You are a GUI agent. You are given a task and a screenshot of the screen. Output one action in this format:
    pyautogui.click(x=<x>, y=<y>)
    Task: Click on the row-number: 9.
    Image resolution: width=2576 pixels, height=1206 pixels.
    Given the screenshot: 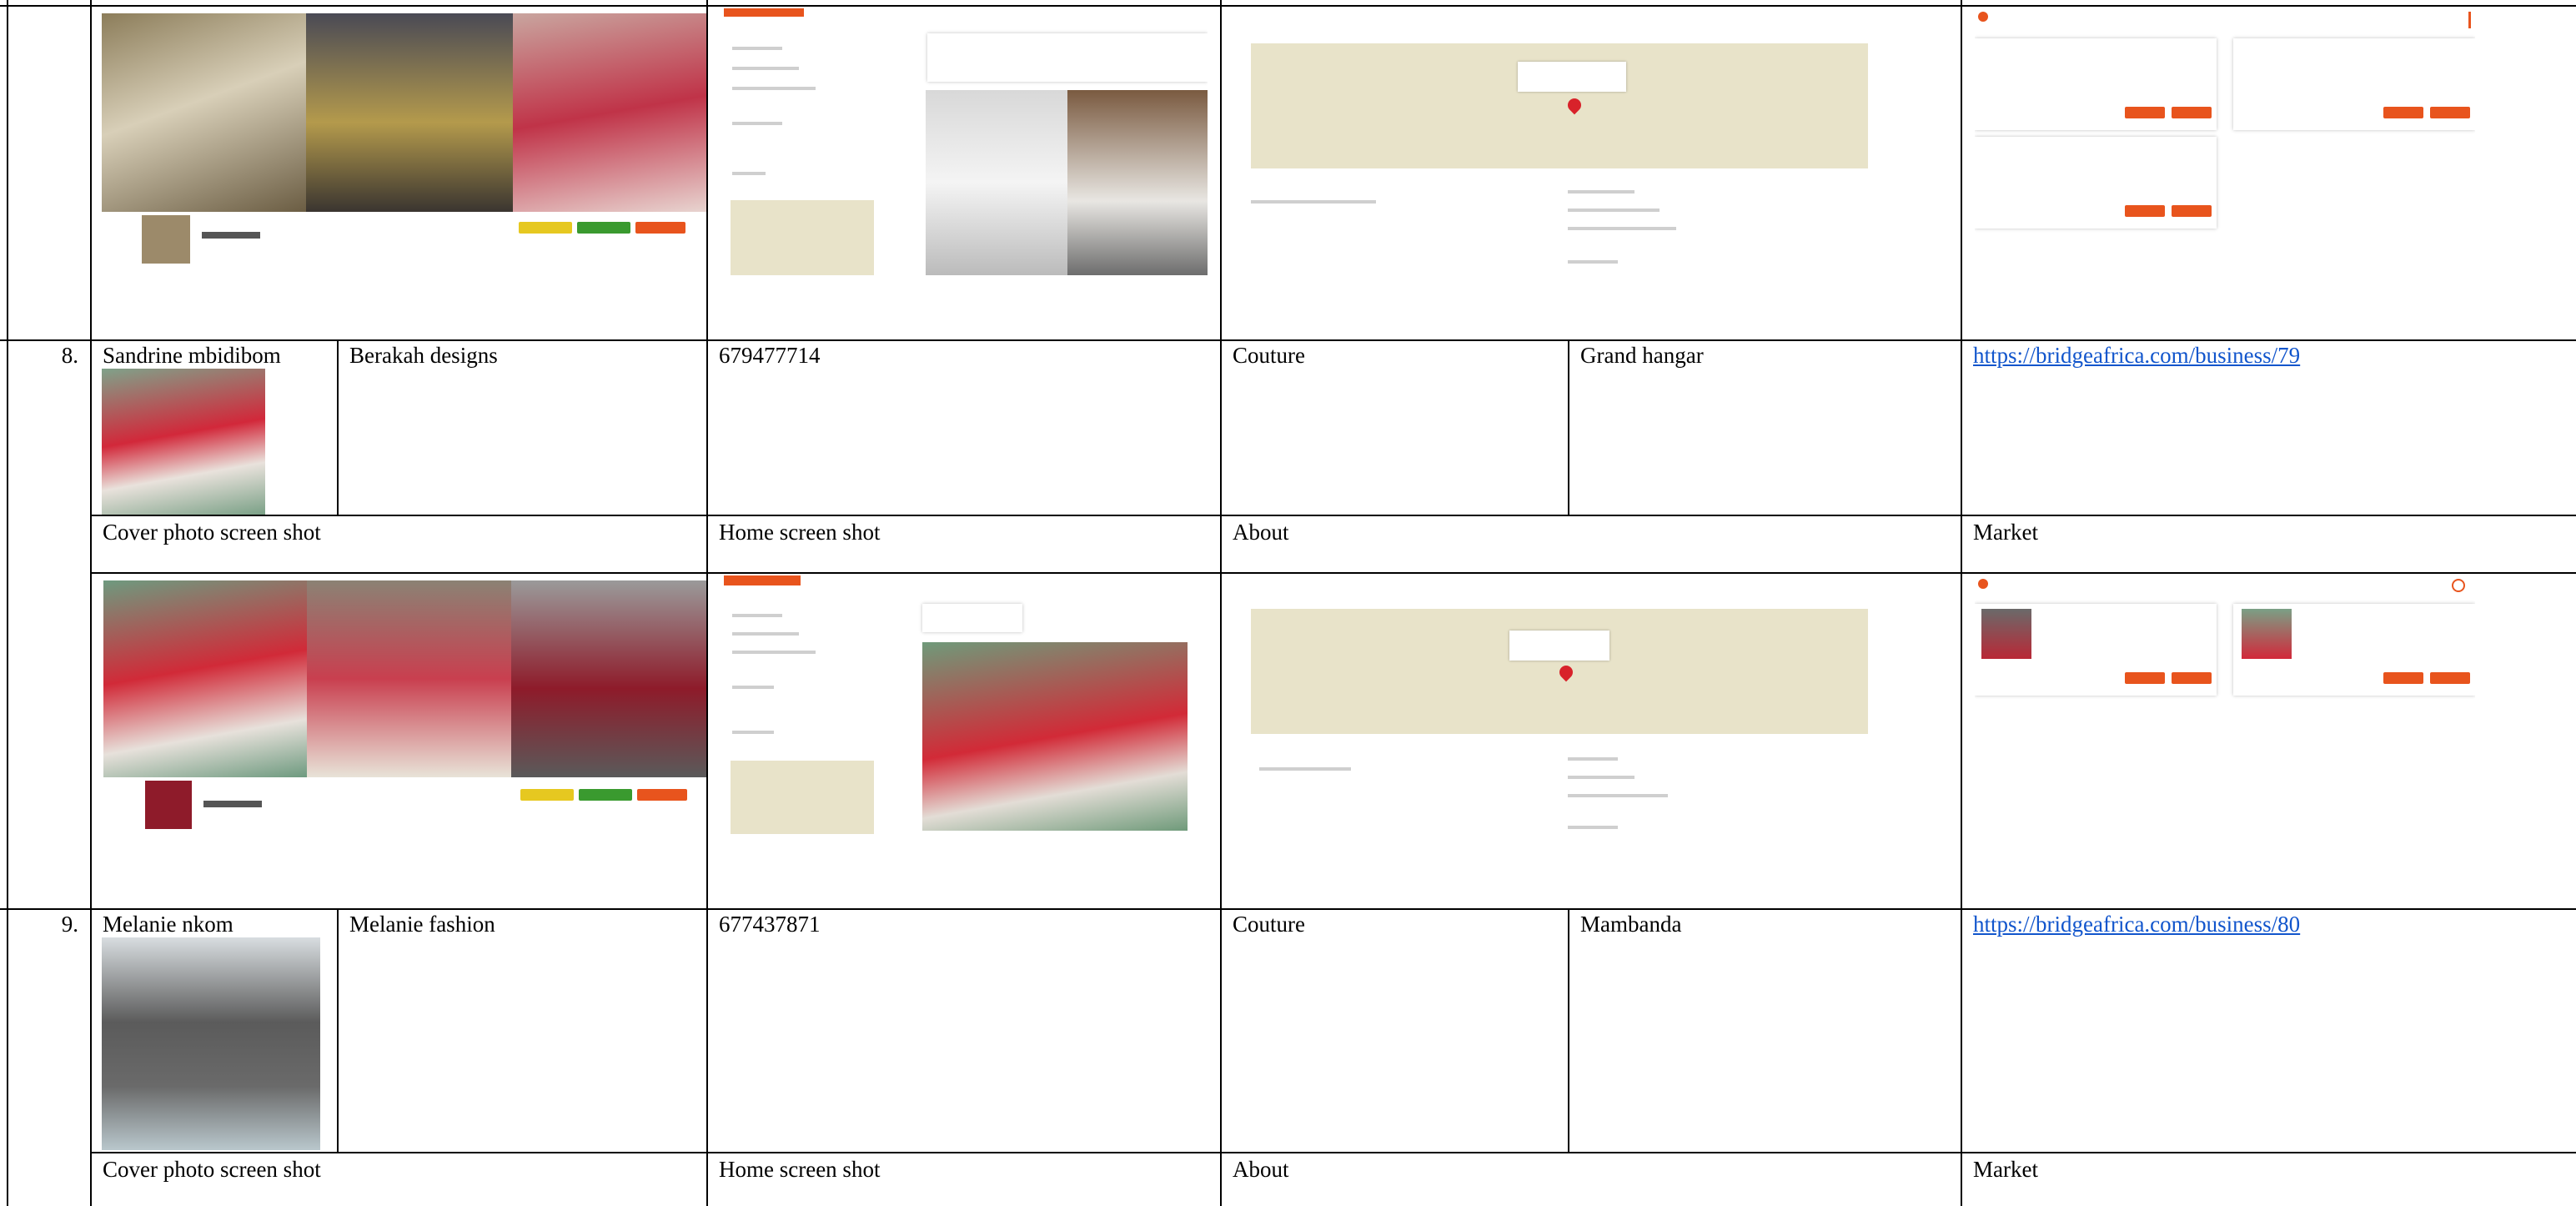 What is the action you would take?
    pyautogui.click(x=69, y=924)
    